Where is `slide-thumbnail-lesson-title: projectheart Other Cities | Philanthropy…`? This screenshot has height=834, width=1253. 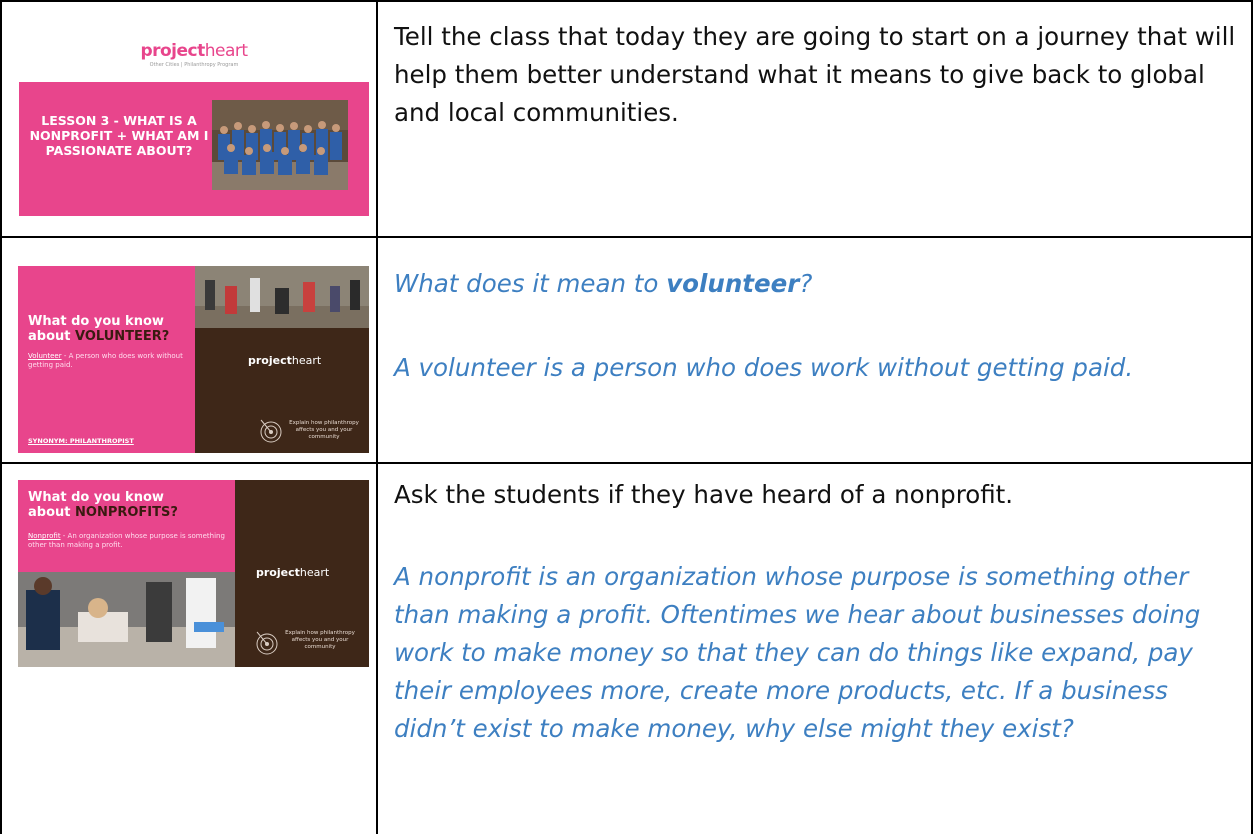
slide-thumbnail-lesson-title: projectheart Other Cities | Philanthropy… is located at coordinates (194, 125).